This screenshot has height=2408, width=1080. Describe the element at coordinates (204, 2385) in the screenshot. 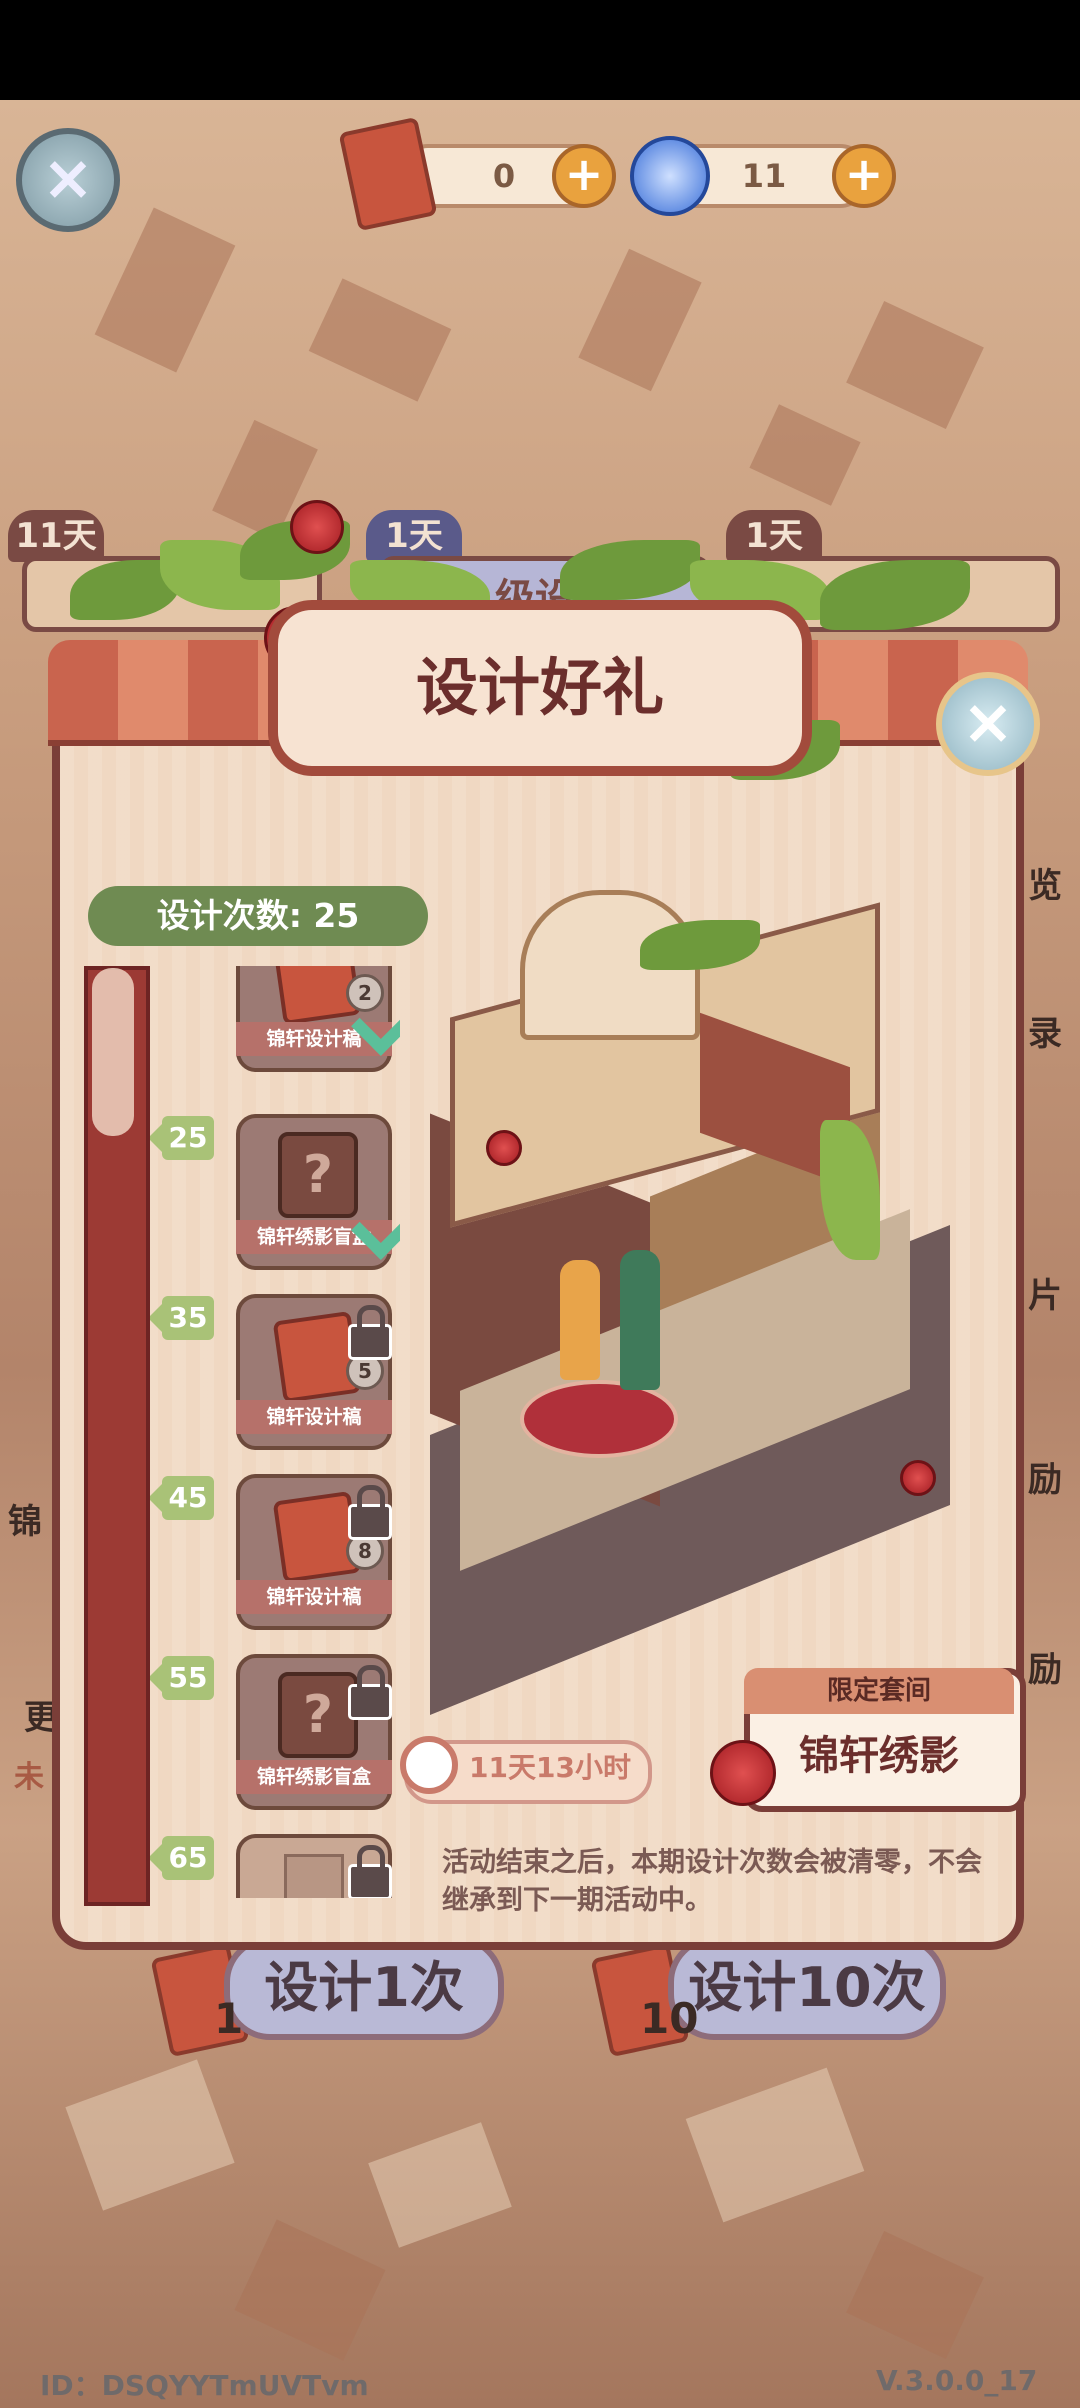

I see `user-id: ID：DSQYYTmUVTvm` at that location.